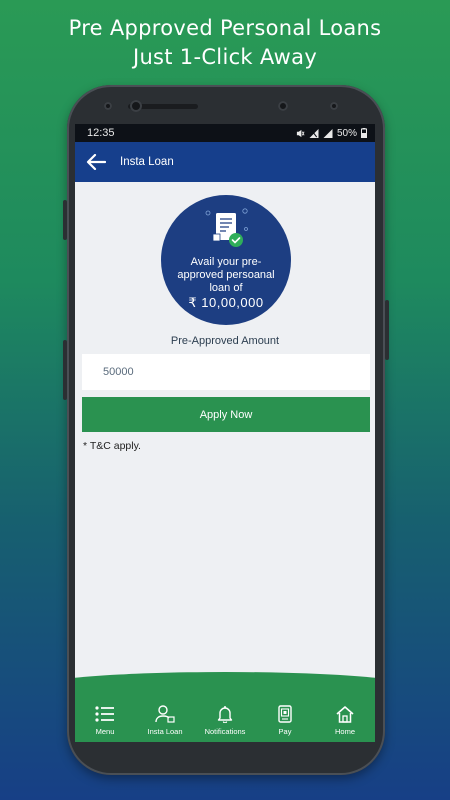 The width and height of the screenshot is (450, 800). What do you see at coordinates (165, 714) in the screenshot?
I see `user-loan-icon` at bounding box center [165, 714].